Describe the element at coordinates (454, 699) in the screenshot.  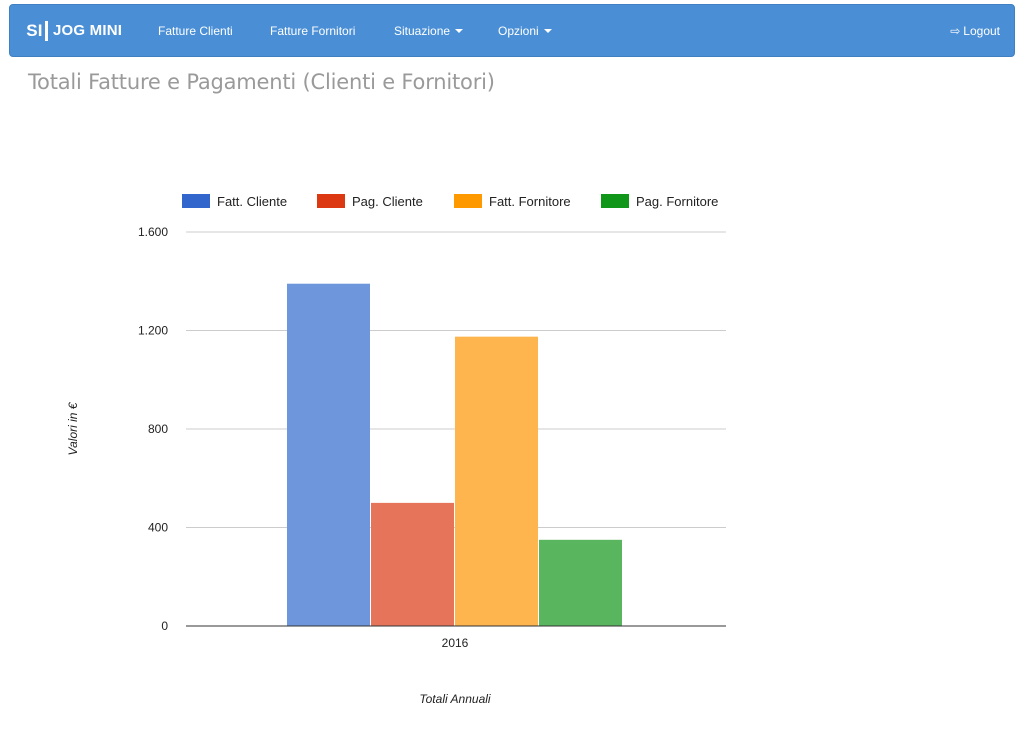
I see `x-axis-title: Totali Annuali` at that location.